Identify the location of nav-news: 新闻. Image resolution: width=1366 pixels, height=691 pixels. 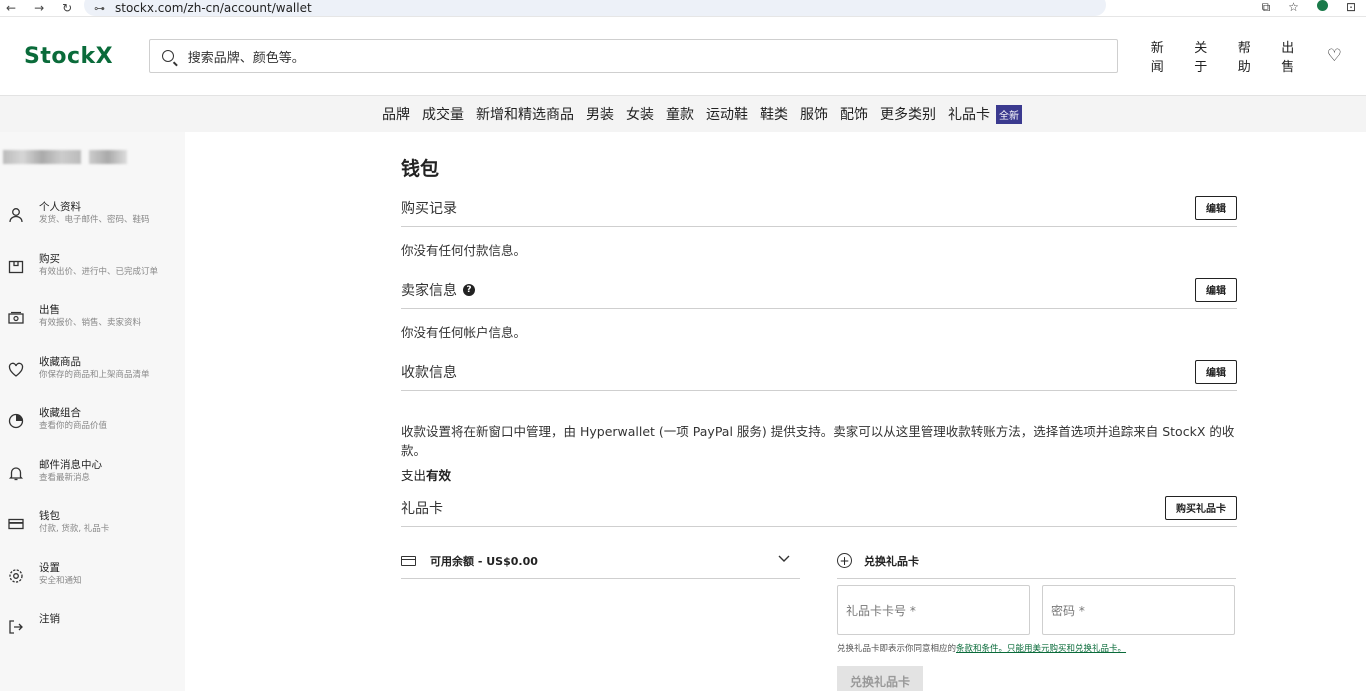
(1164, 56).